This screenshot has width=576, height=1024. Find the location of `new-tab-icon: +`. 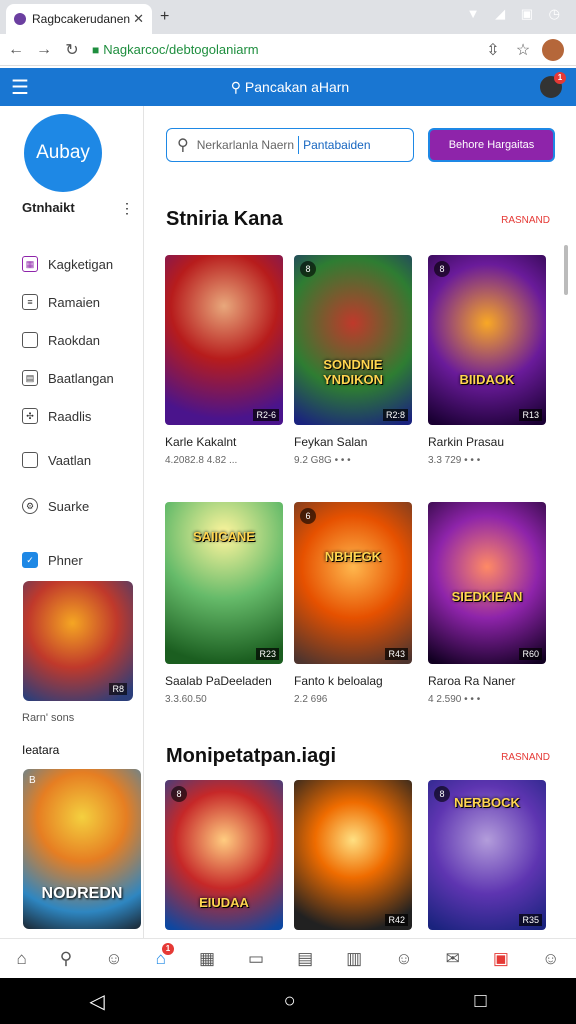

new-tab-icon: + is located at coordinates (164, 17).